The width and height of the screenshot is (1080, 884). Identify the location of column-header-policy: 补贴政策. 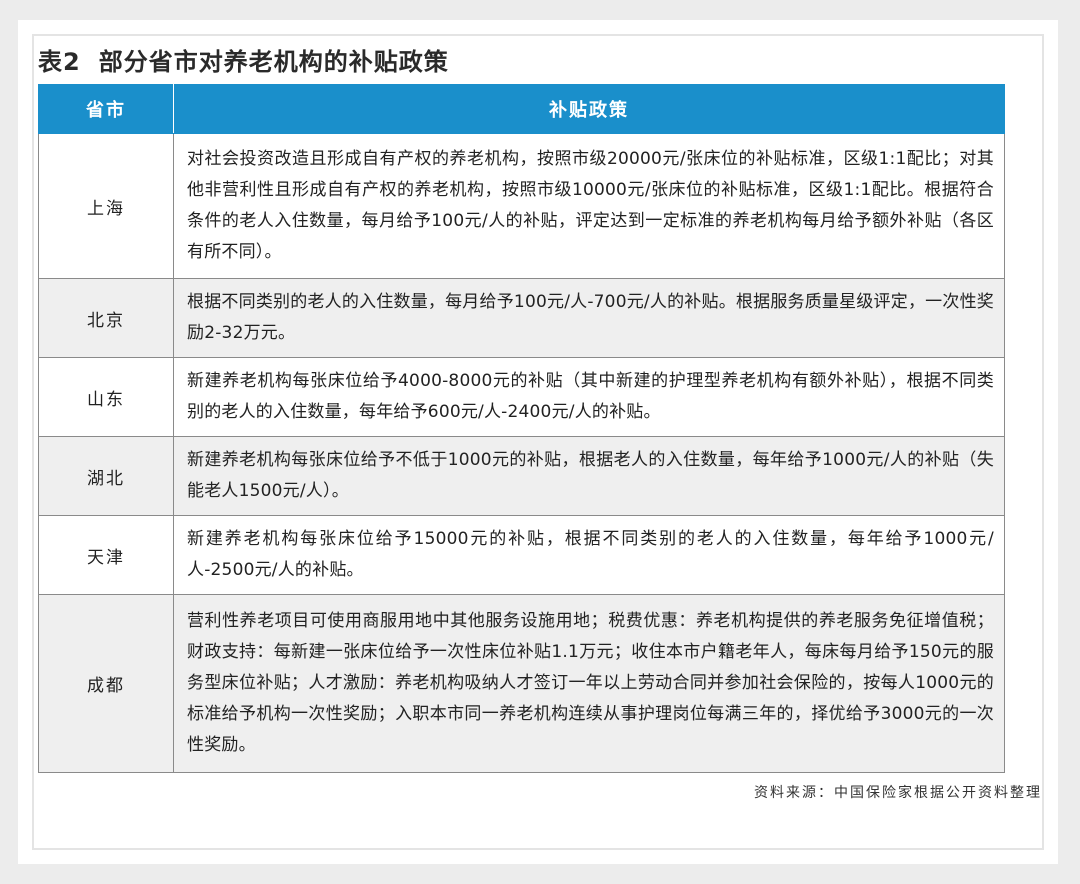
(589, 109).